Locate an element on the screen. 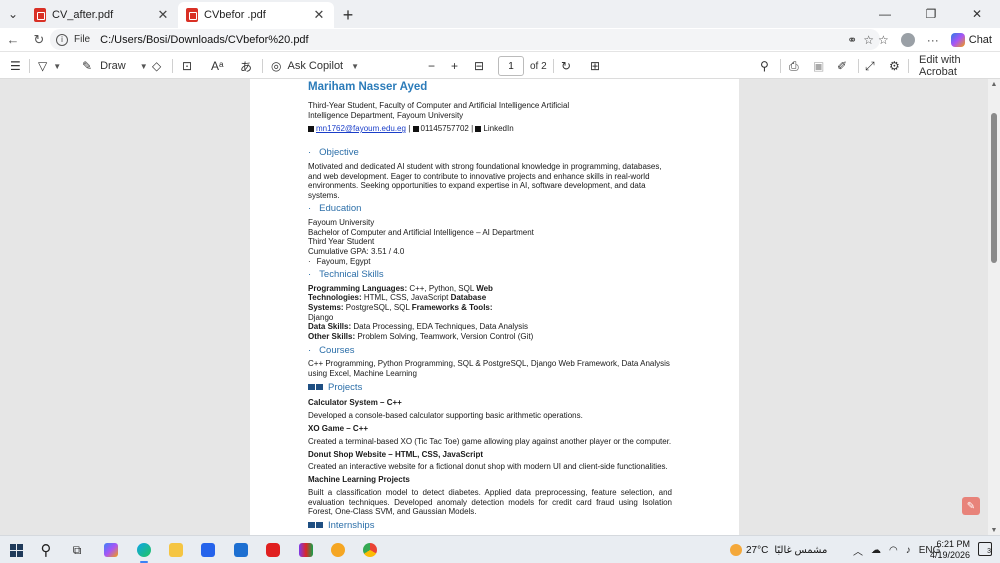  new-tab-button: + is located at coordinates (348, 15).